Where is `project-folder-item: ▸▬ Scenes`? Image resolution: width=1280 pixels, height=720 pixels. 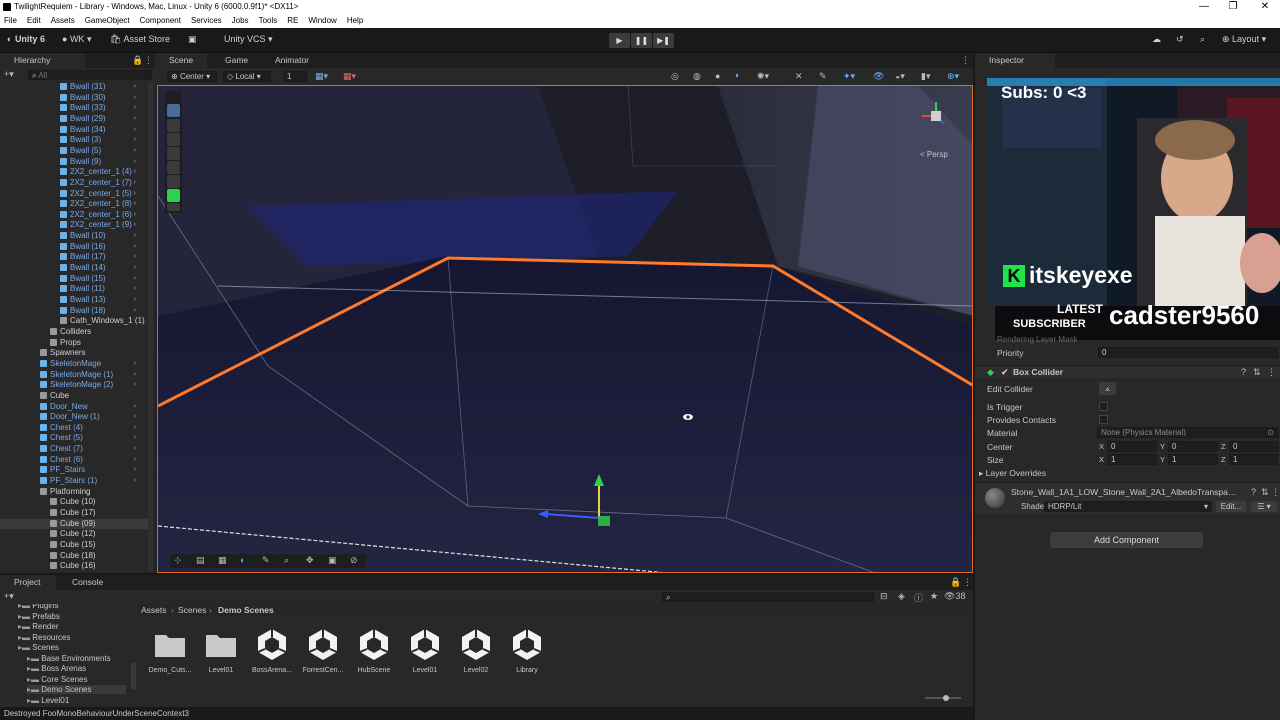
project-folder-item: ▸▬ Scenes is located at coordinates (72, 647).